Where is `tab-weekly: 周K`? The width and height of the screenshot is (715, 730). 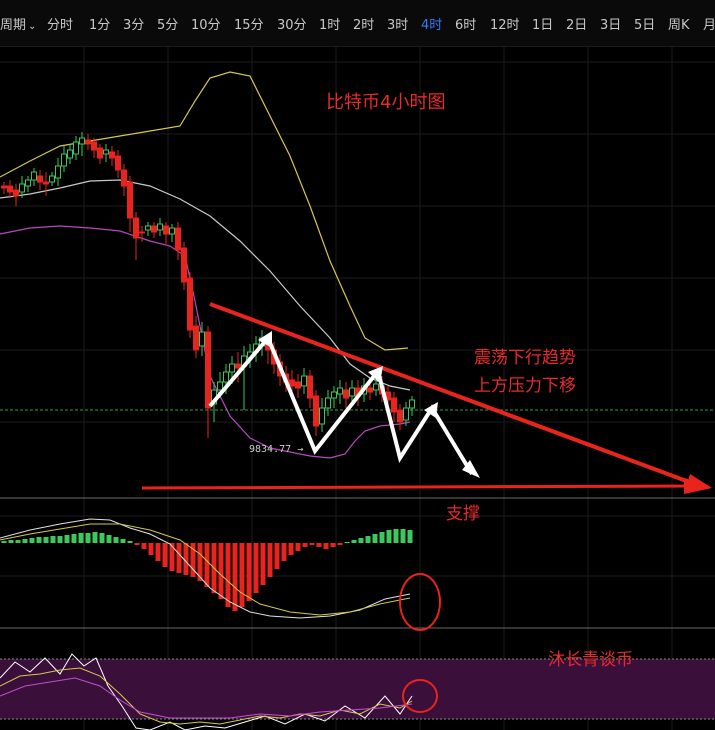 tab-weekly: 周K is located at coordinates (679, 23).